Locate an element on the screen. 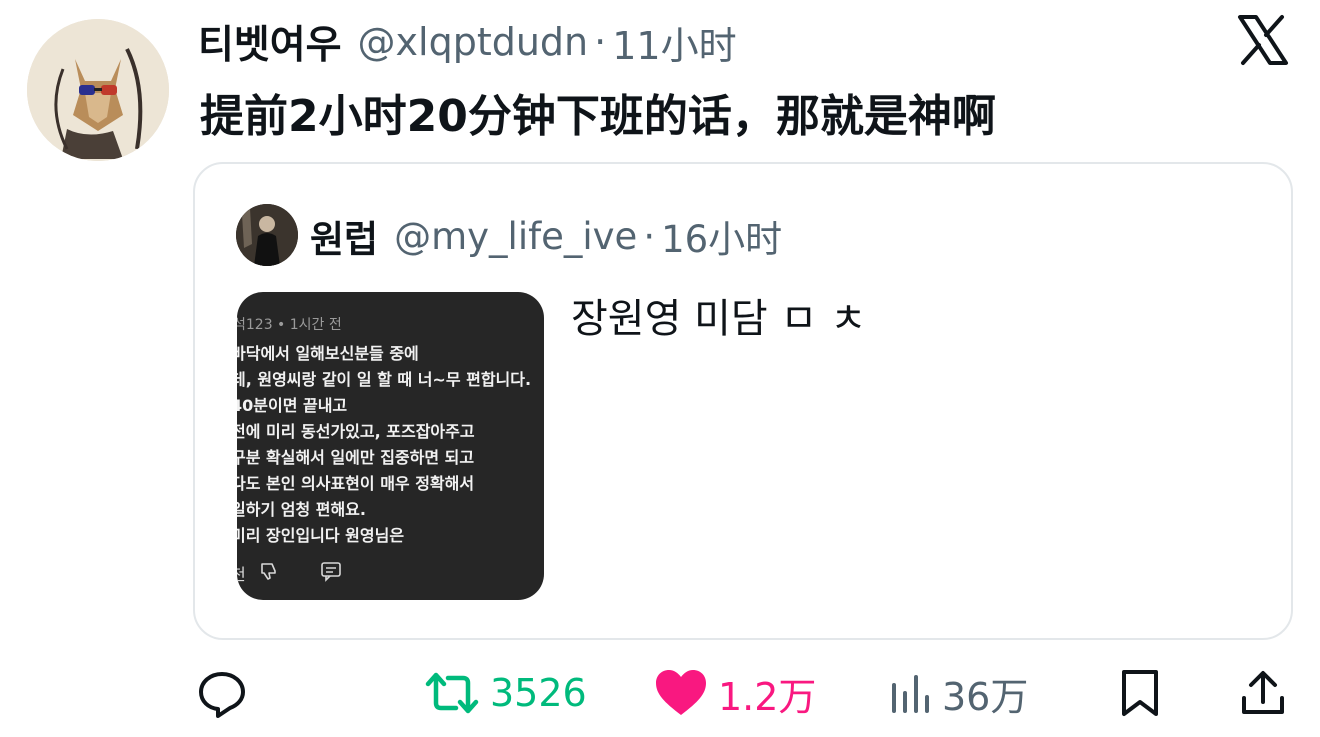 This screenshot has width=1320, height=737. retweet-count: 3526 is located at coordinates (538, 693).